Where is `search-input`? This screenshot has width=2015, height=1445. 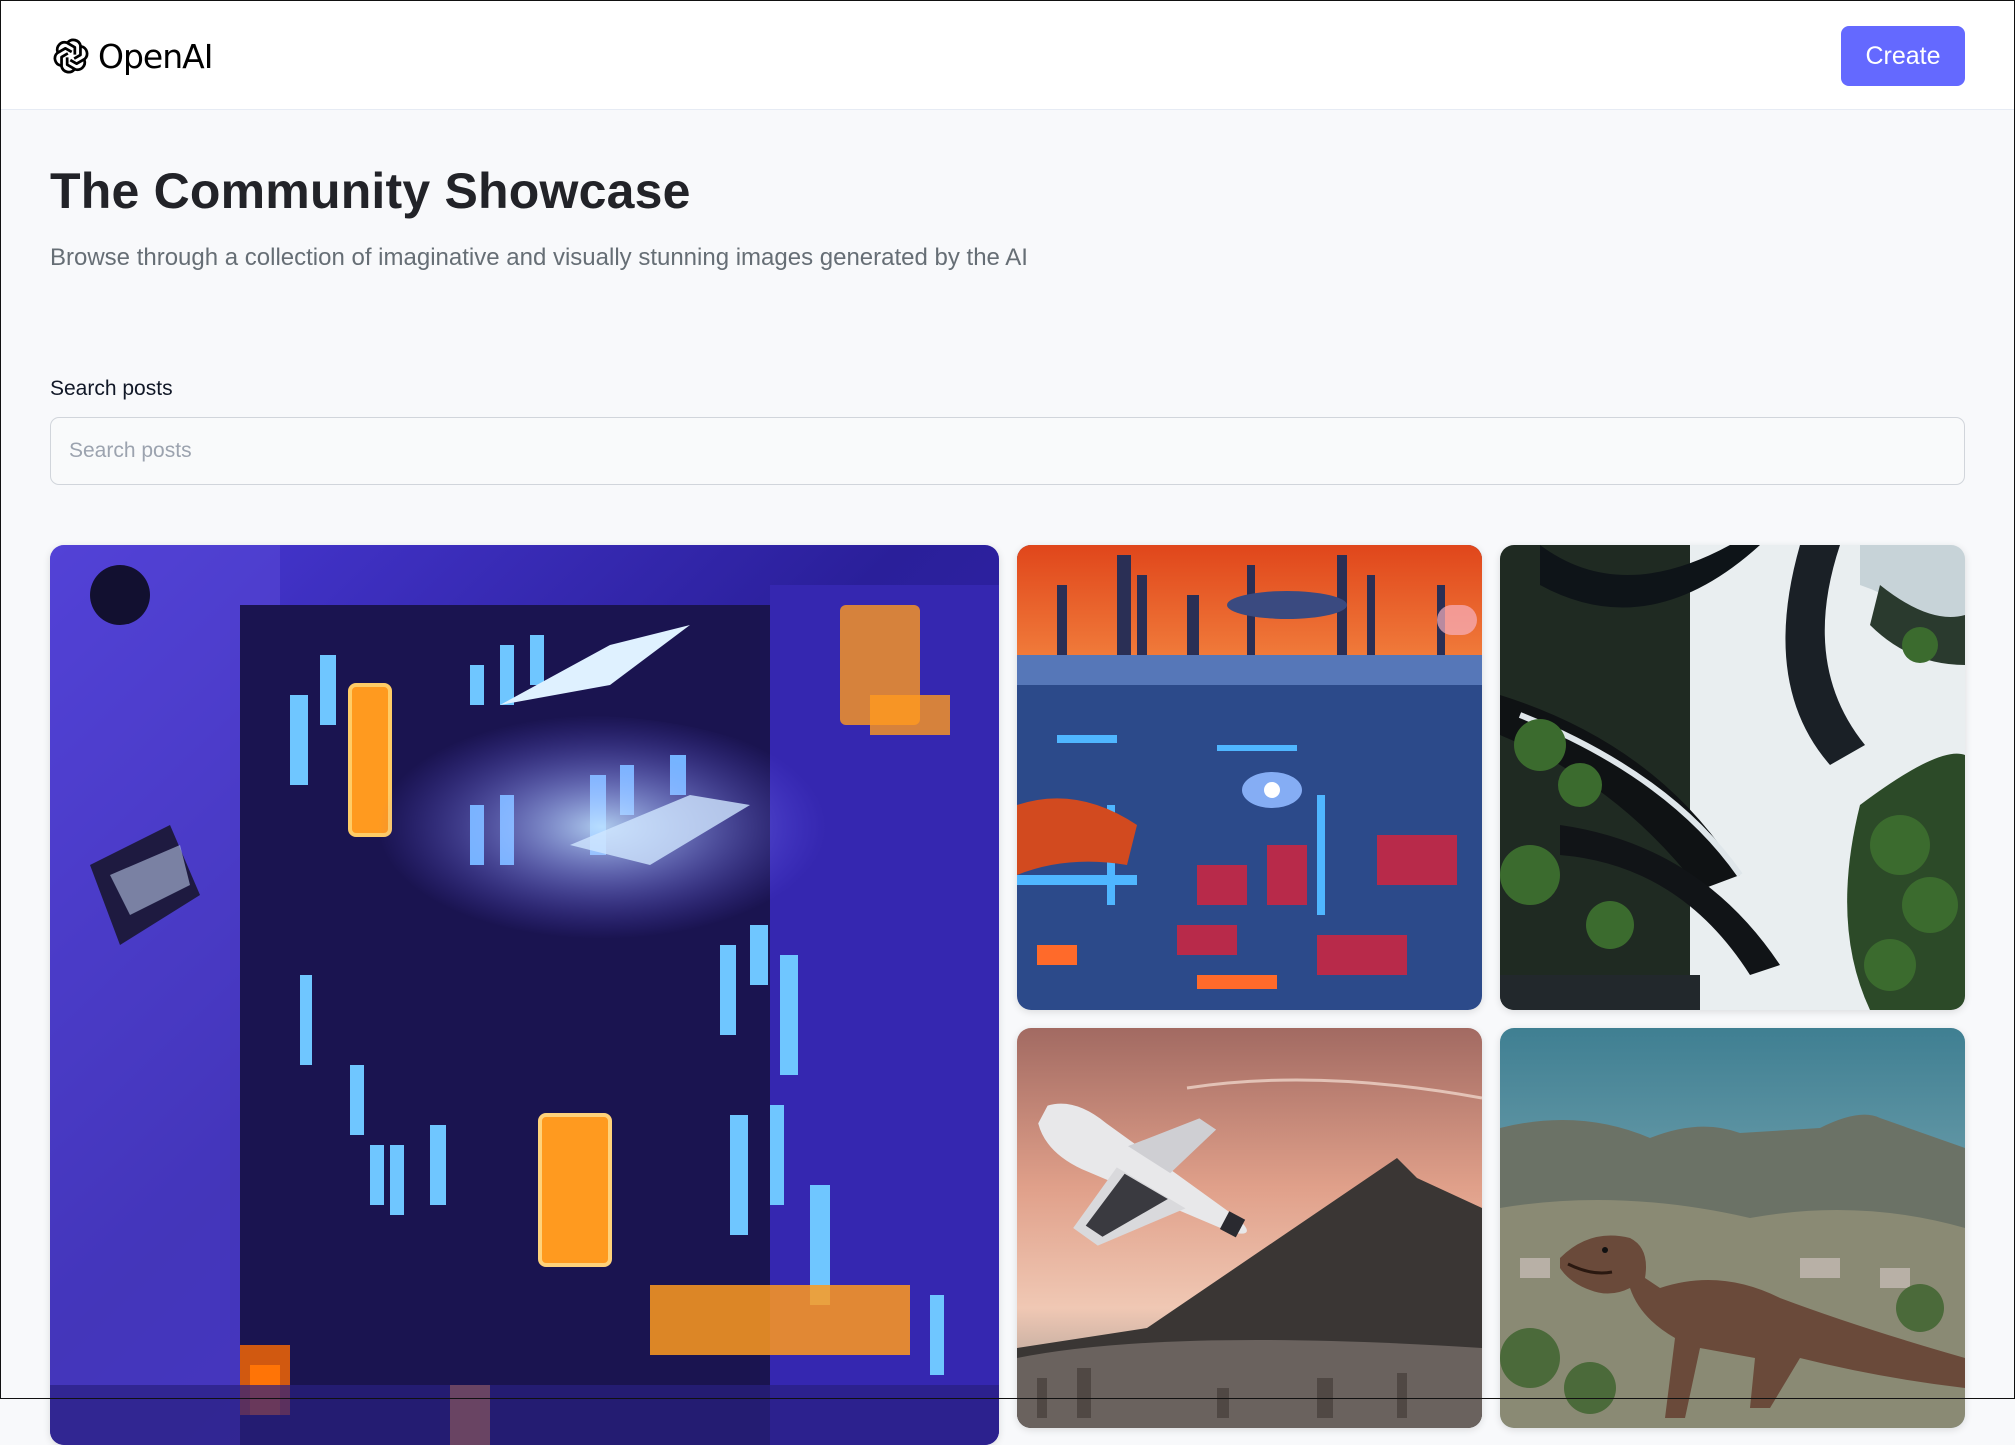
search-input is located at coordinates (1007, 451).